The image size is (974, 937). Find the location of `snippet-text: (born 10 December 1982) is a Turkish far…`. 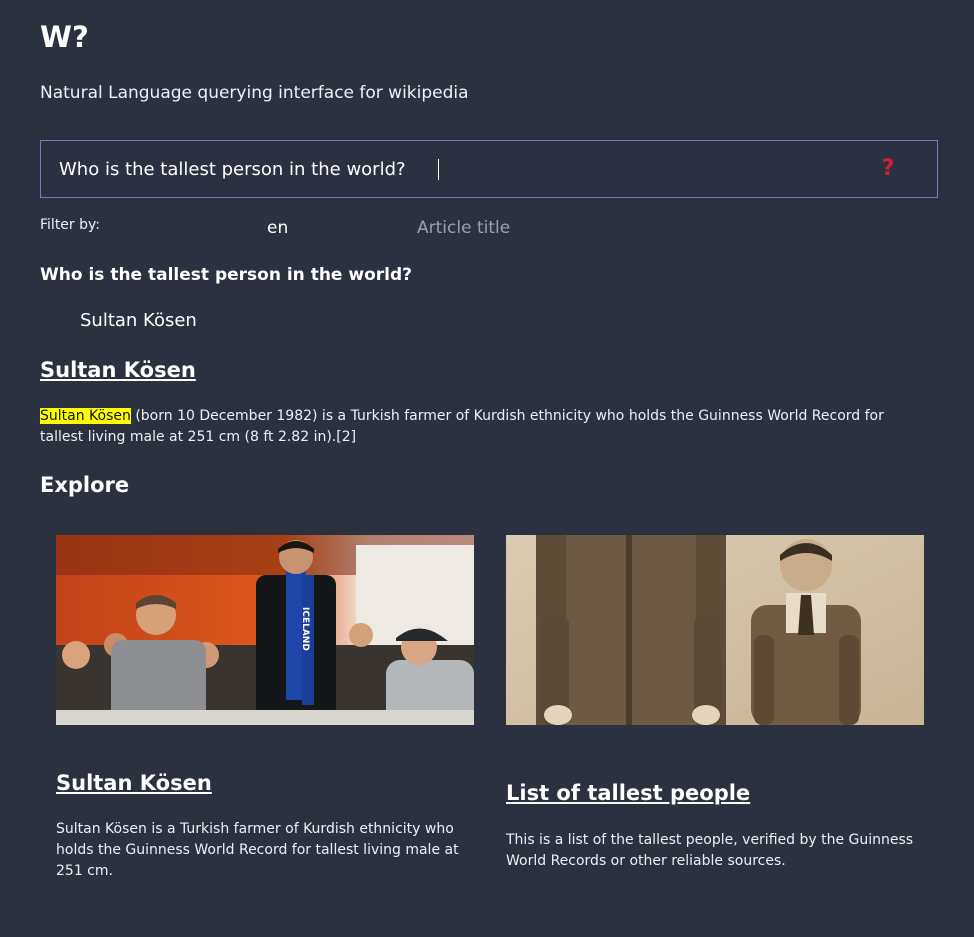

snippet-text: (born 10 December 1982) is a Turkish far… is located at coordinates (462, 426).